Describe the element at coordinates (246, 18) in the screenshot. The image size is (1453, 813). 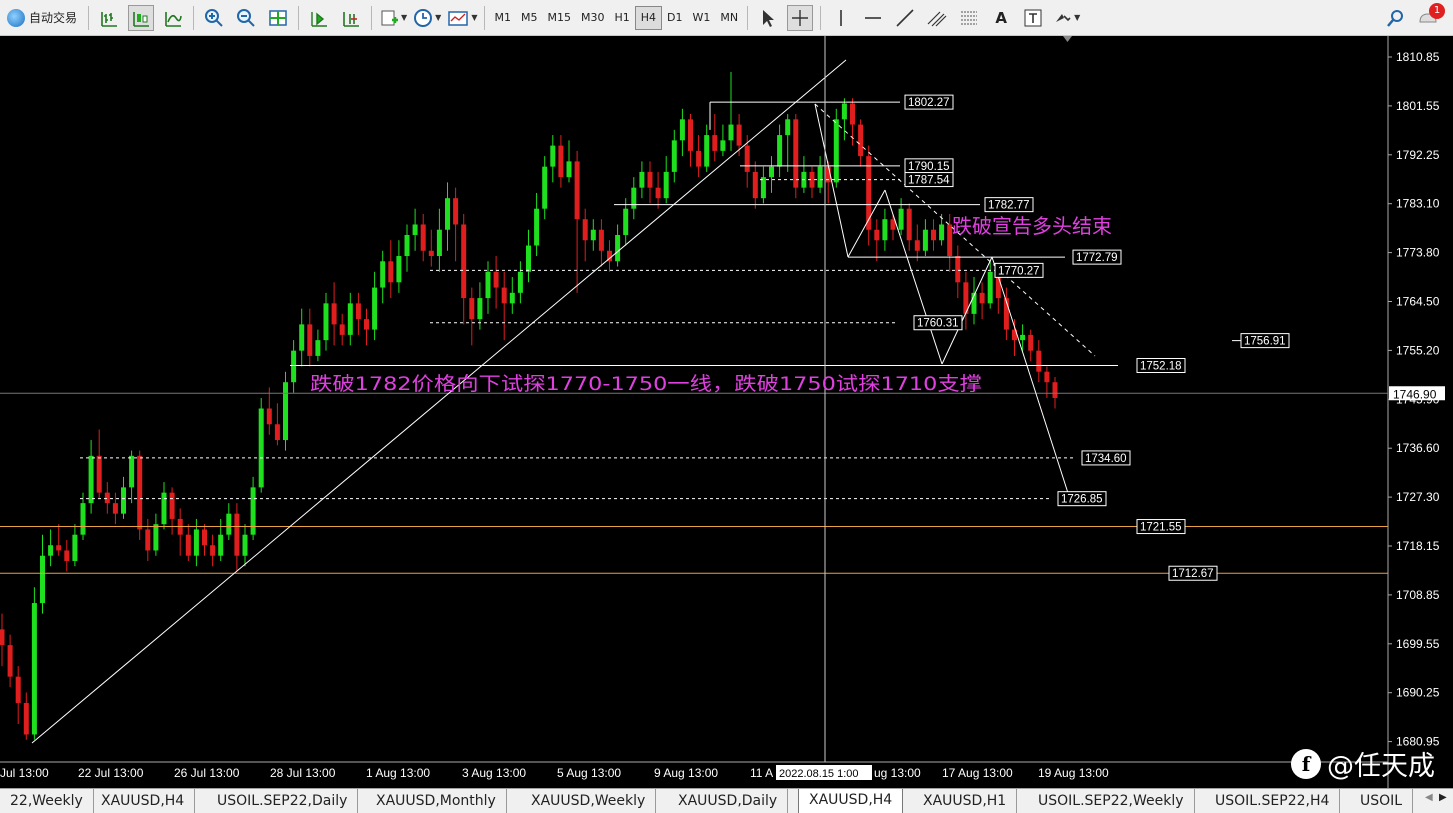
I see `zoom-out-icon` at that location.